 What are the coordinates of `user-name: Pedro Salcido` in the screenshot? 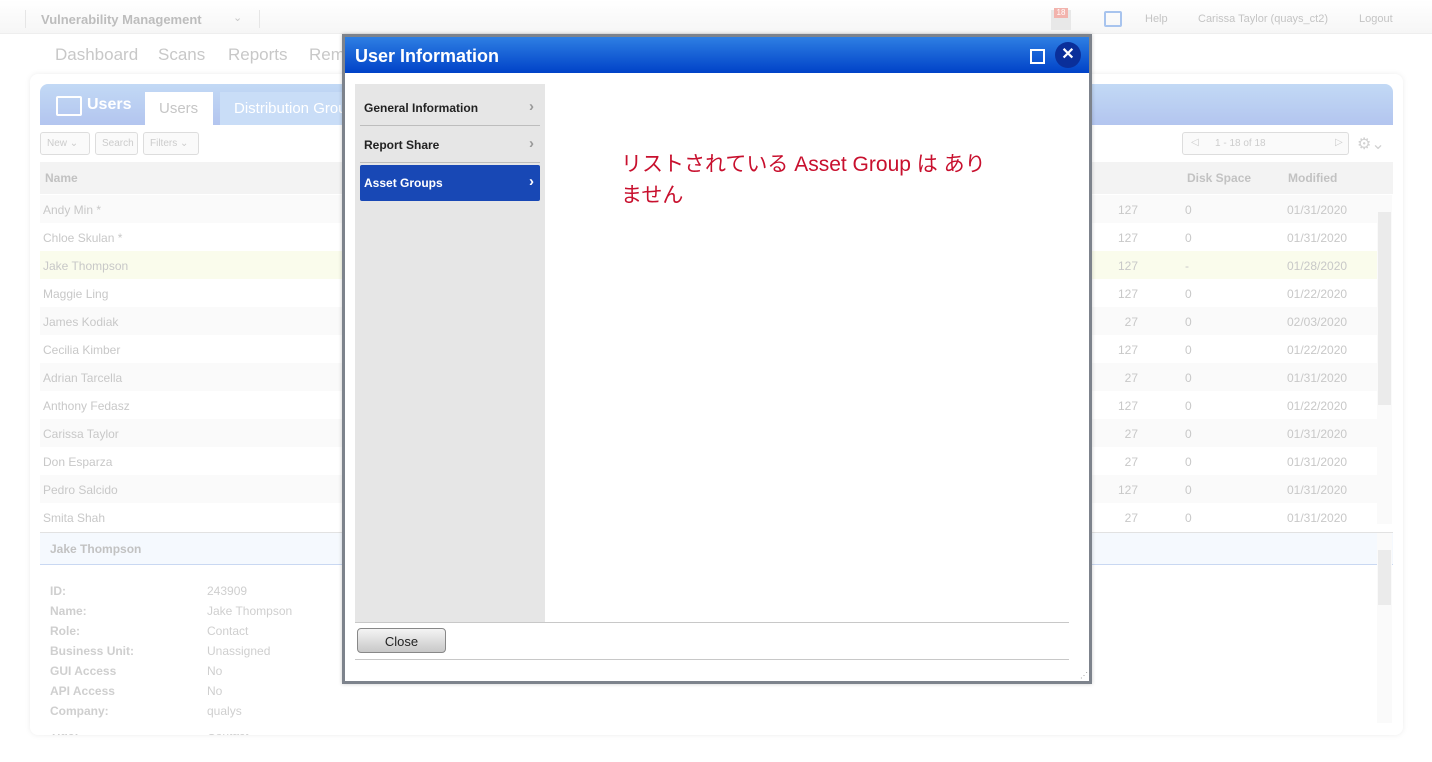 It's located at (80, 490).